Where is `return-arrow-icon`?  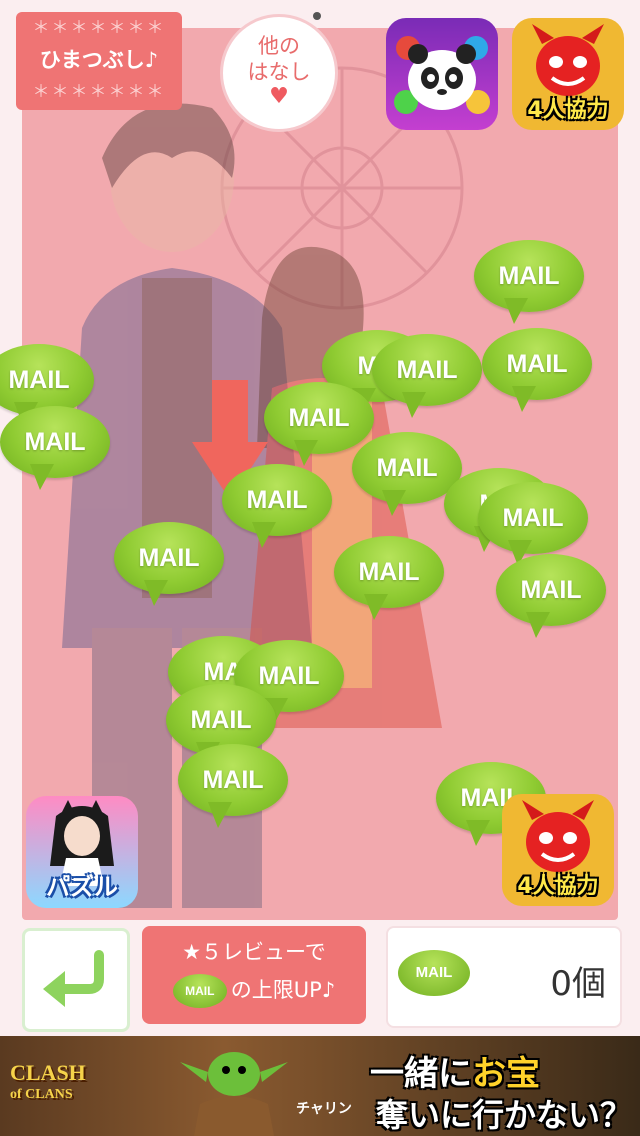 return-arrow-icon is located at coordinates (73, 978).